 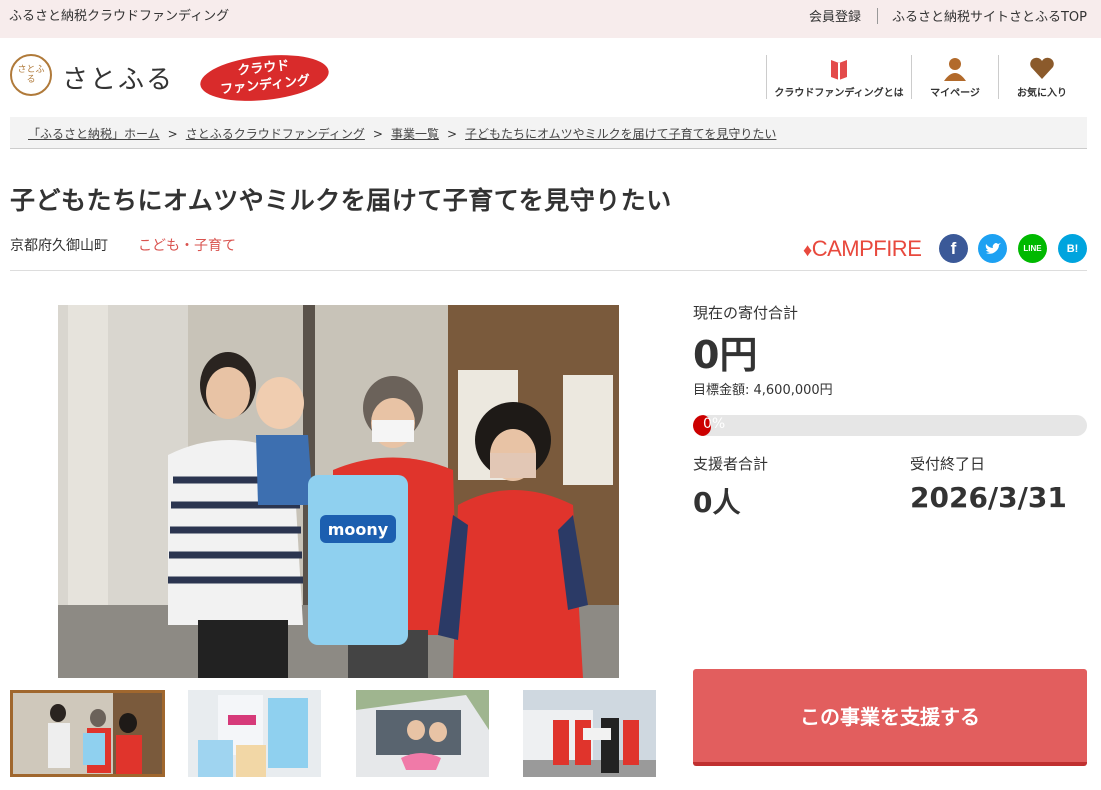 I want to click on campfire-logo: ♦CAMPFIRE, so click(x=862, y=249).